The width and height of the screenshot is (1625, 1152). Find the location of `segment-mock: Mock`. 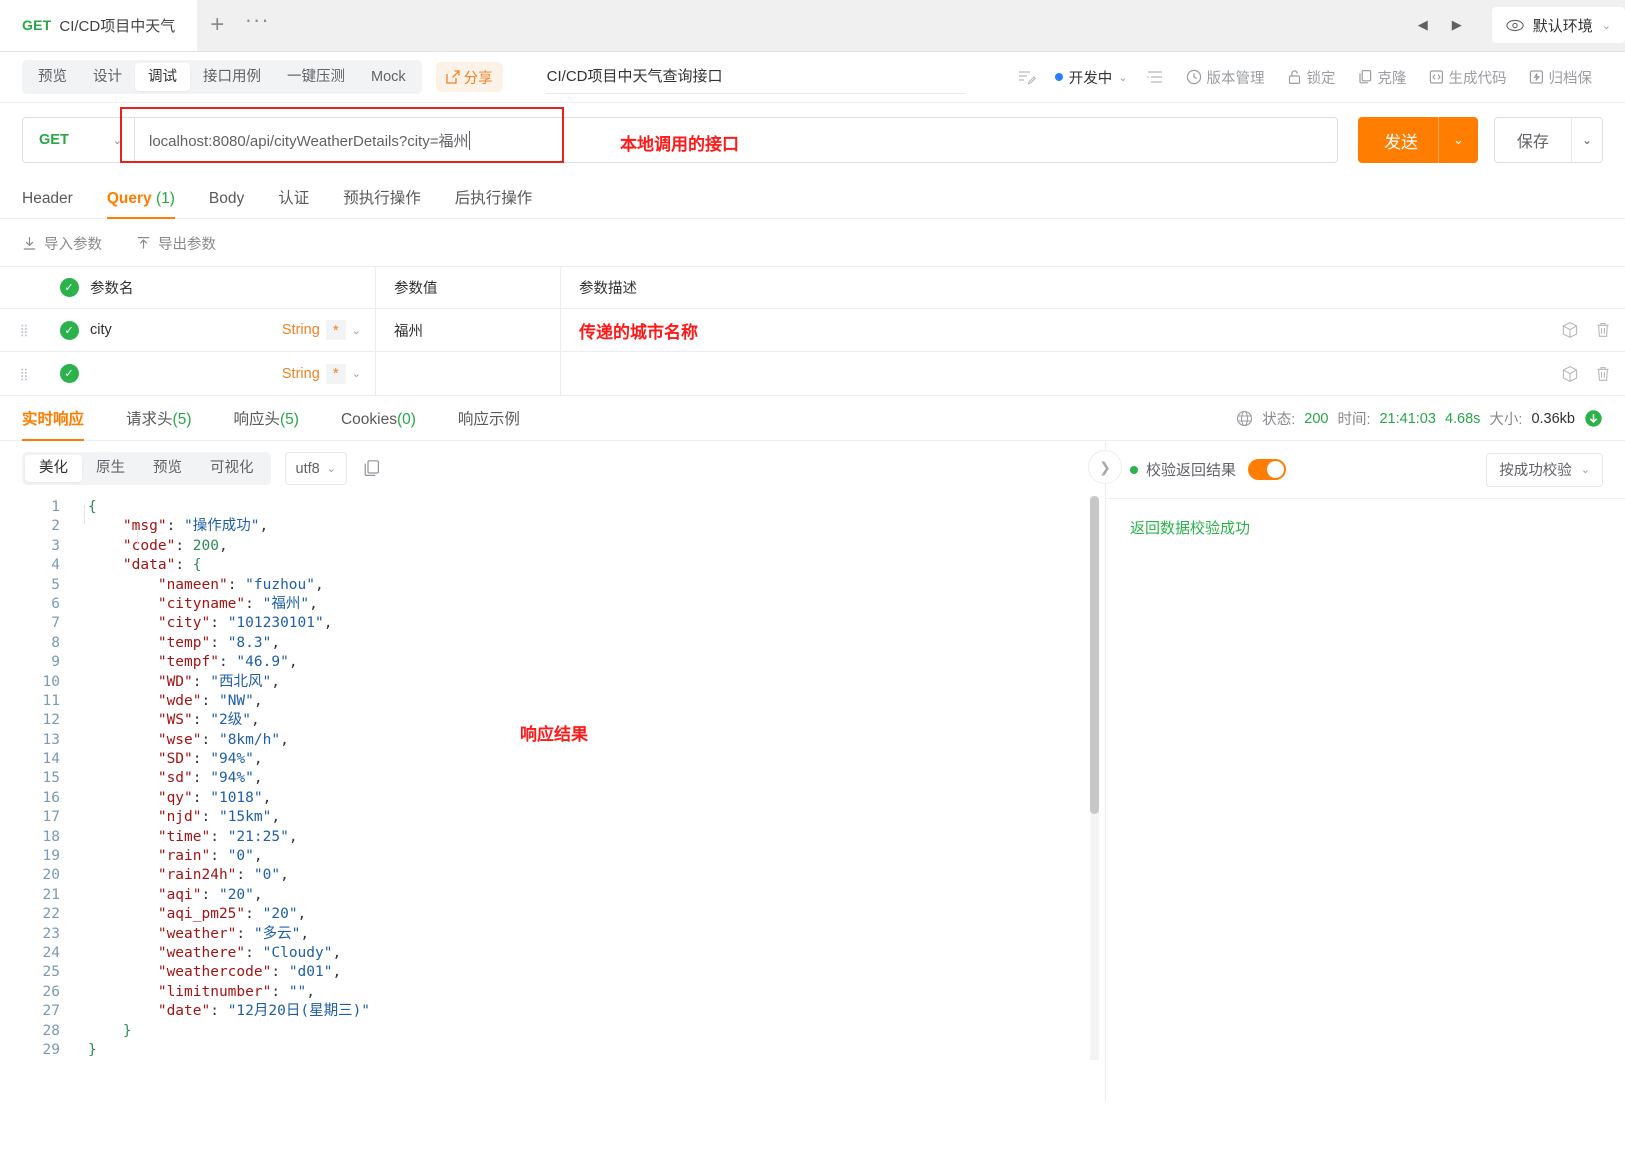

segment-mock: Mock is located at coordinates (388, 77).